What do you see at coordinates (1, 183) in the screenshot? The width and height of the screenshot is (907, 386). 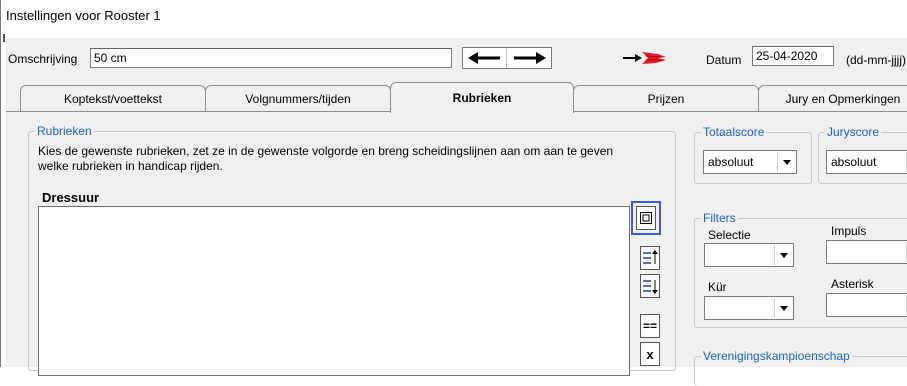 I see `window-left-edge` at bounding box center [1, 183].